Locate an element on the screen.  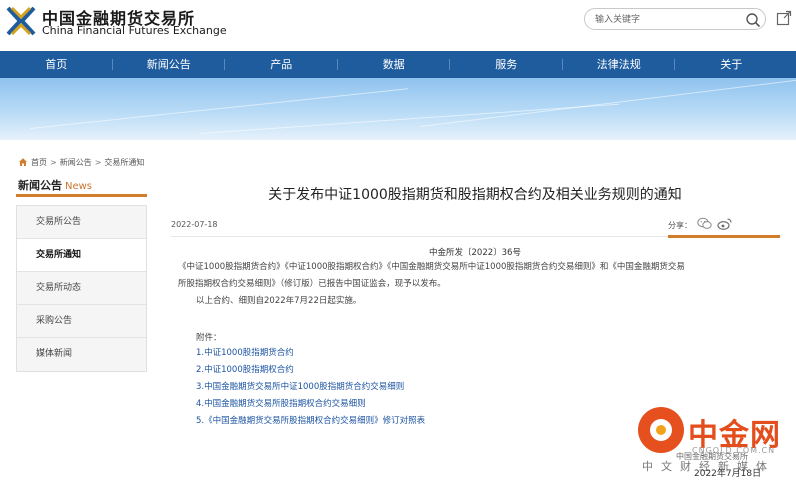
external-link-icon is located at coordinates (784, 18).